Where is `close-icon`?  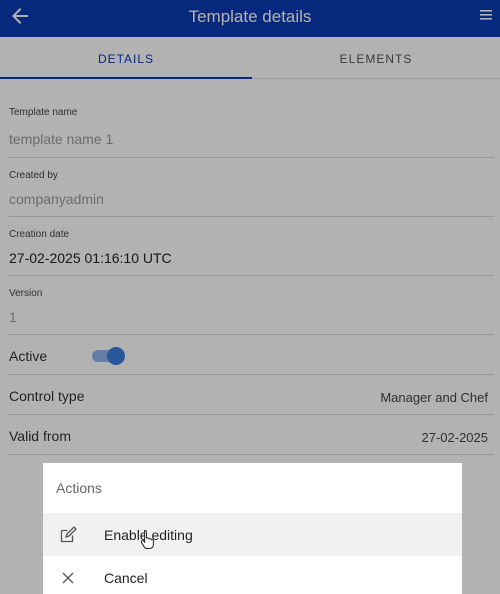 close-icon is located at coordinates (68, 578).